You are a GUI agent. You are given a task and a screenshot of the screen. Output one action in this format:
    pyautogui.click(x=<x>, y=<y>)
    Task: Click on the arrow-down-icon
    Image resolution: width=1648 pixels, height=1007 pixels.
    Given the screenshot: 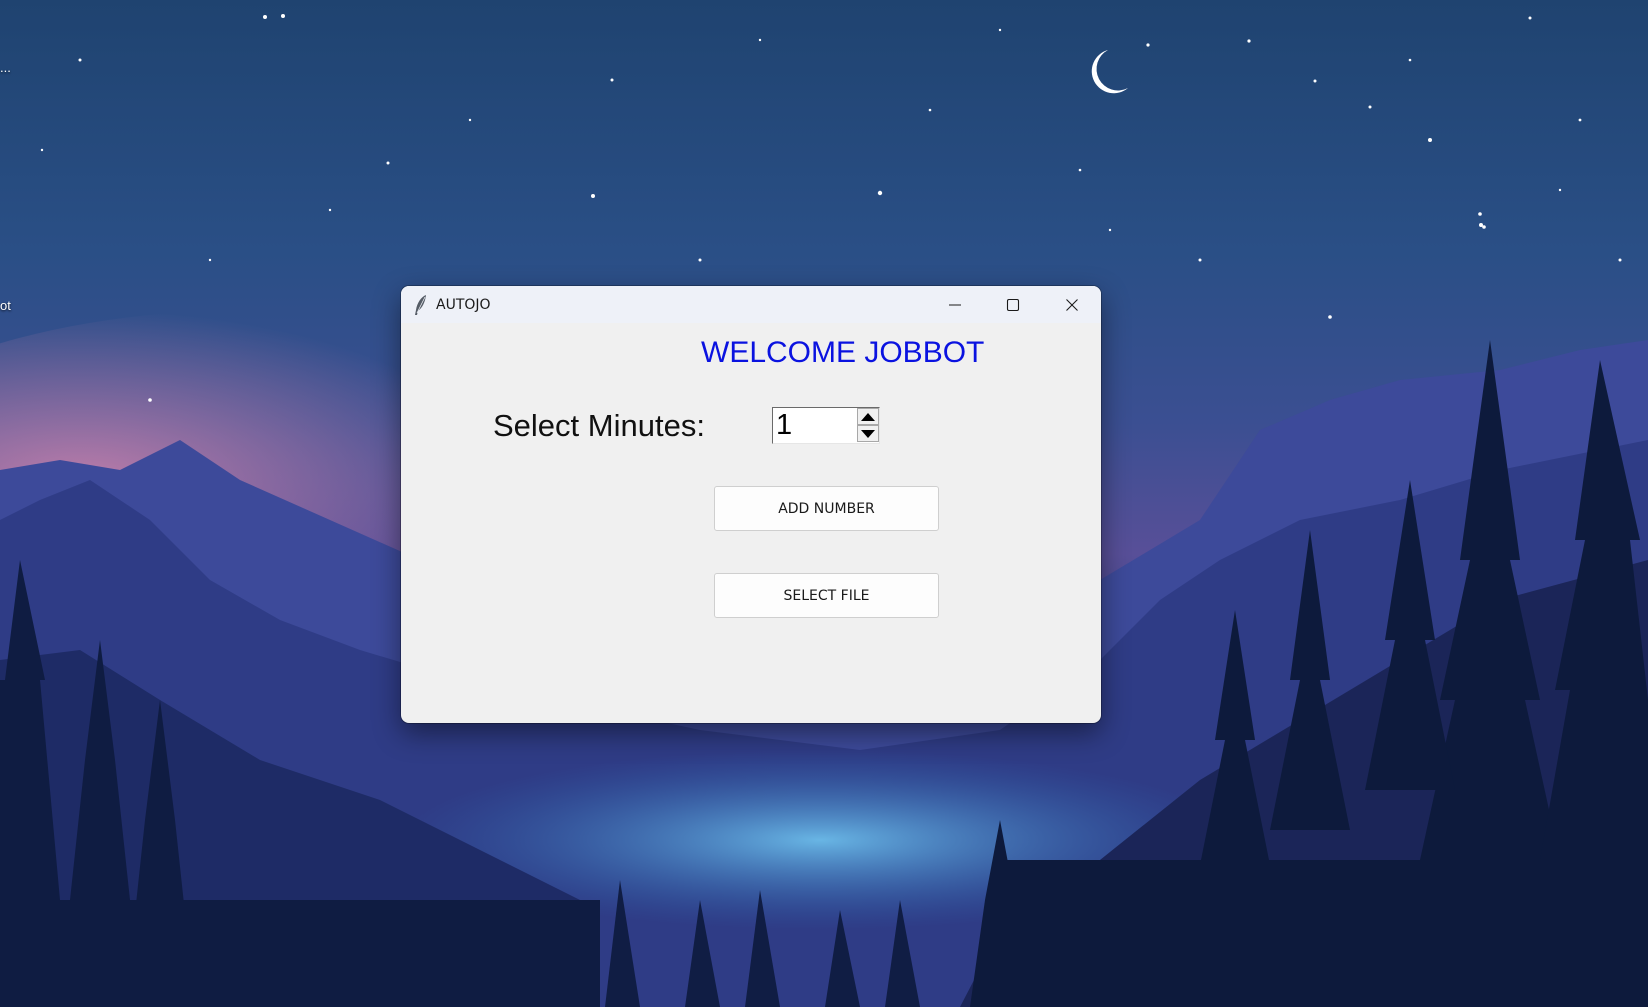 What is the action you would take?
    pyautogui.click(x=868, y=433)
    